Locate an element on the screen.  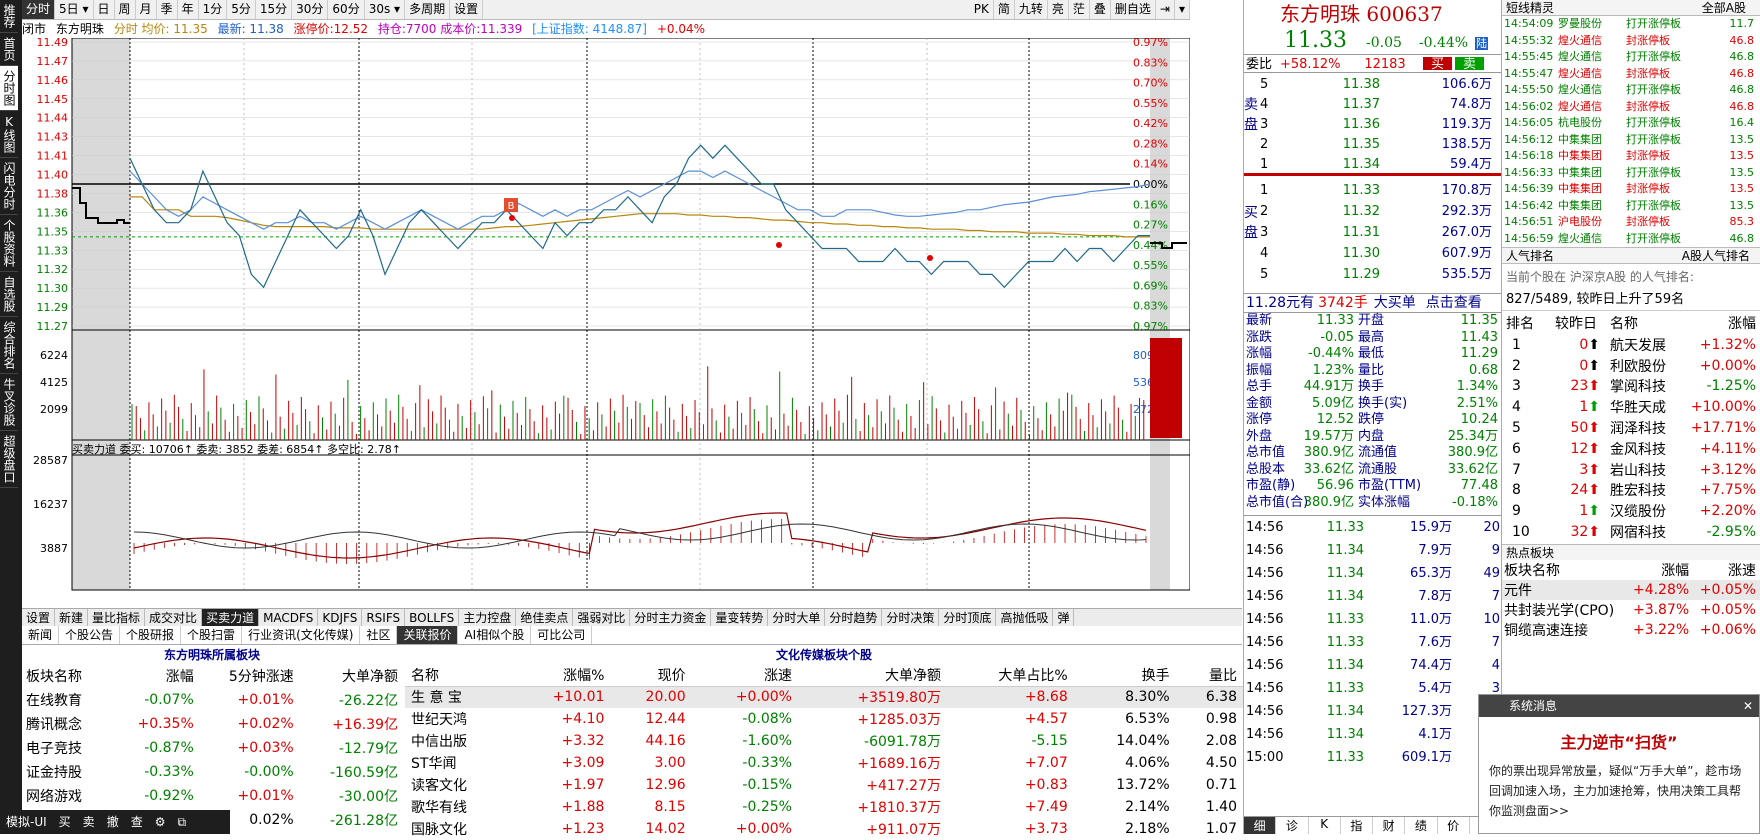
popularity-filter: A股人气排名 is located at coordinates (1721, 255).